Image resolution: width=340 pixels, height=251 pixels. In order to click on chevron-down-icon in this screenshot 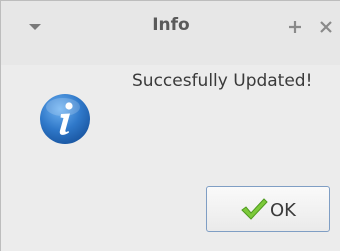, I will do `click(35, 27)`.